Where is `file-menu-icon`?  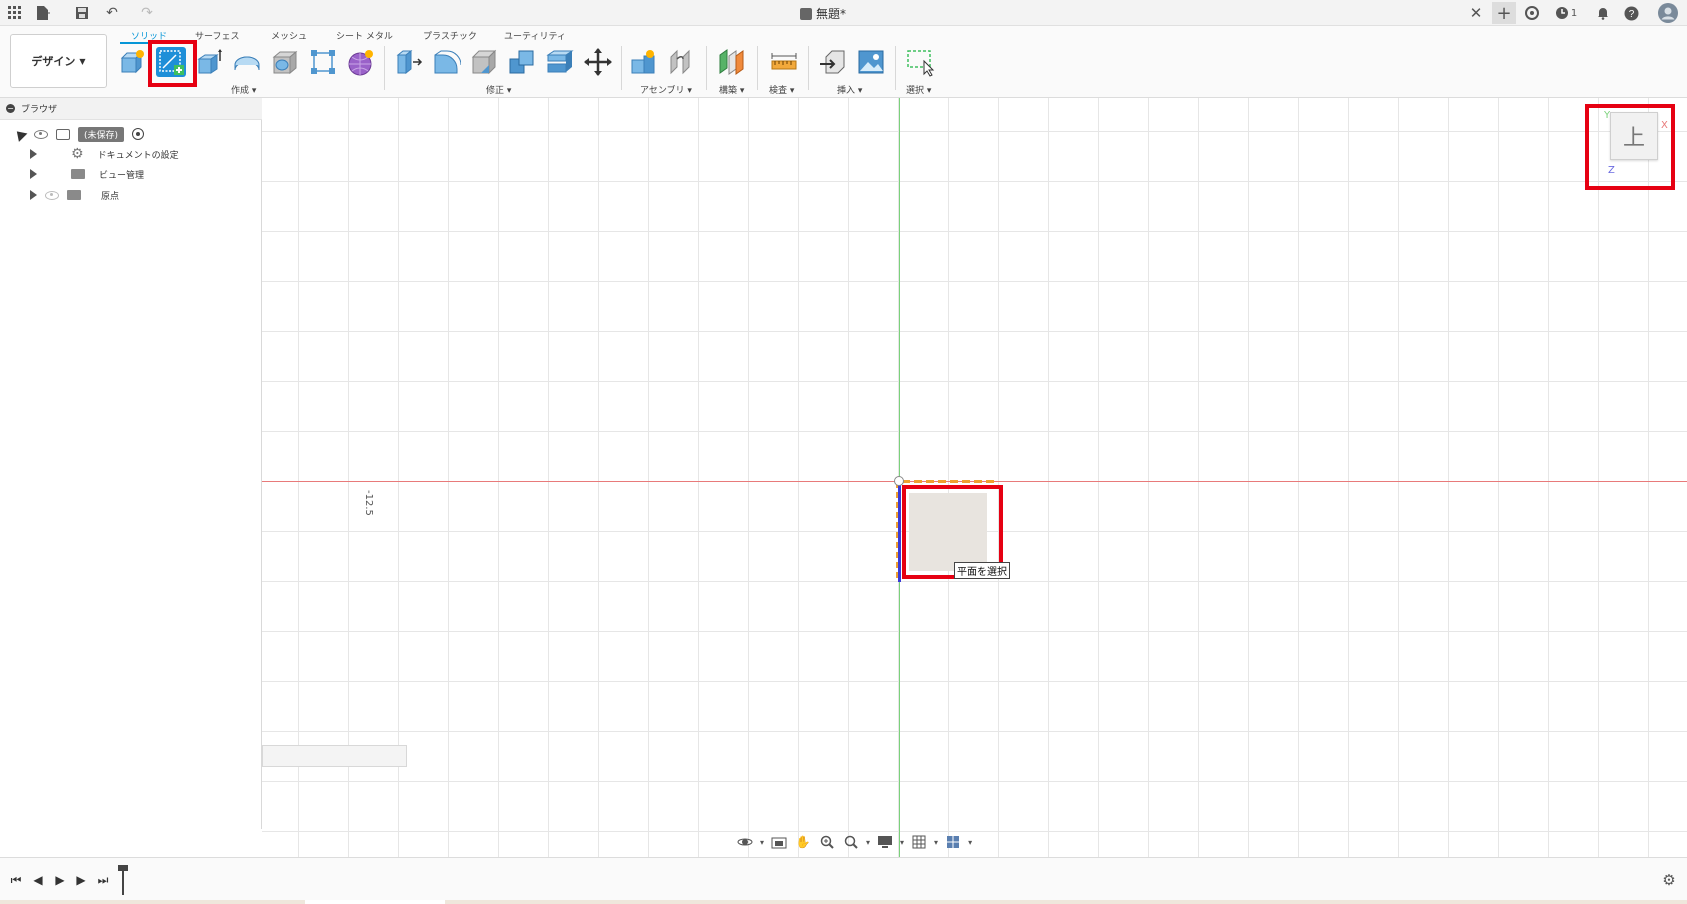
file-menu-icon is located at coordinates (43, 13).